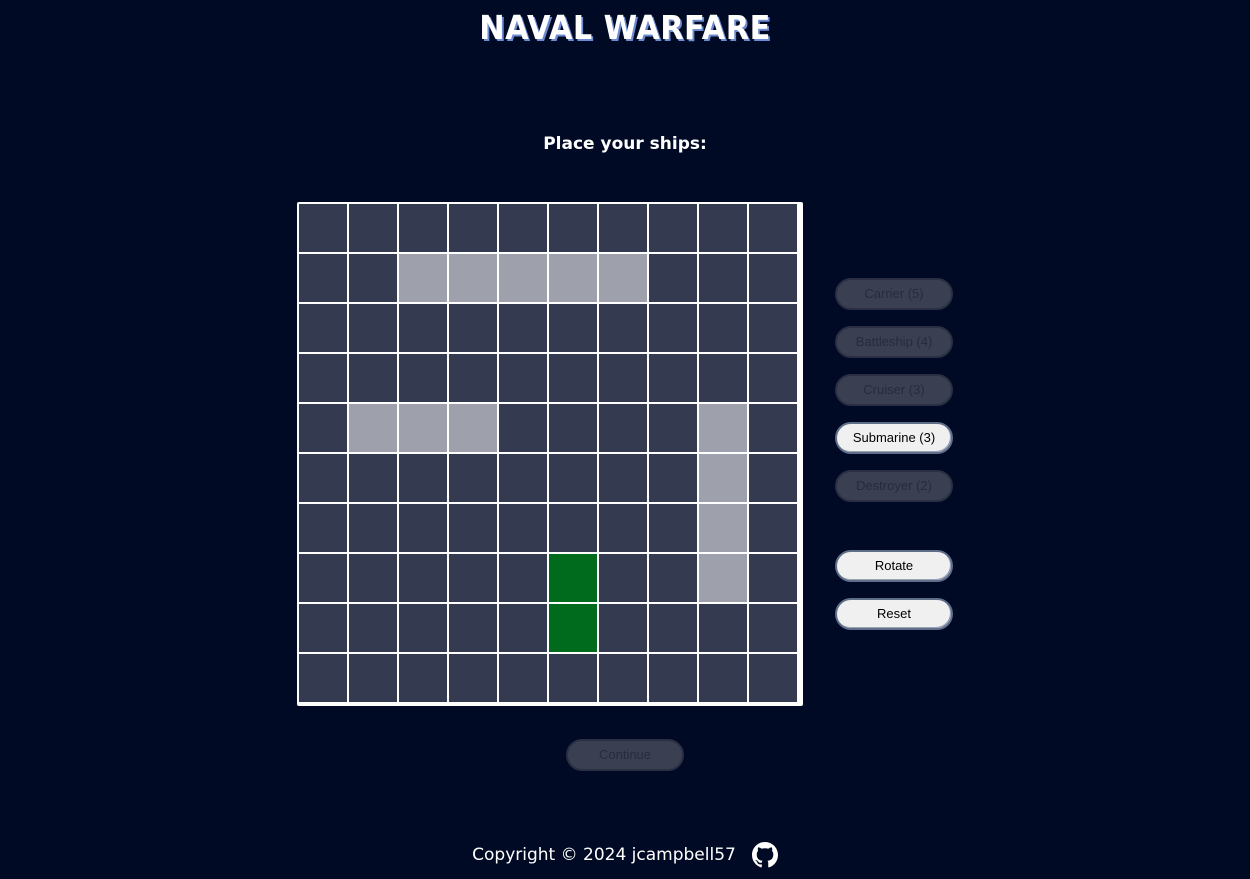 This screenshot has height=879, width=1250. Describe the element at coordinates (894, 342) in the screenshot. I see `battleship-button: Battleship (4)` at that location.